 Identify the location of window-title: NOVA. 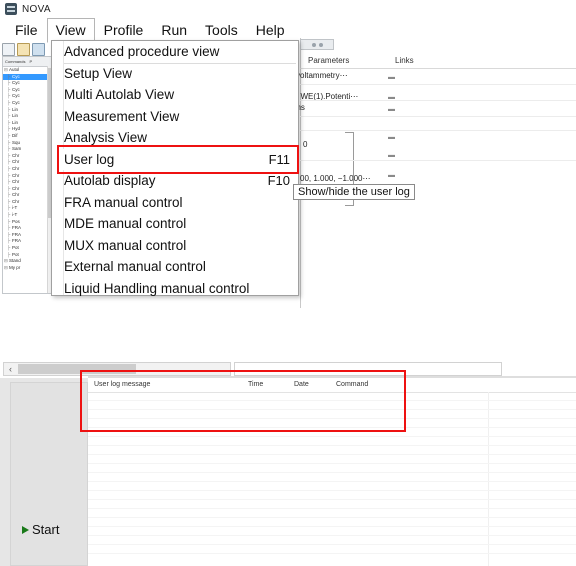
(36, 9).